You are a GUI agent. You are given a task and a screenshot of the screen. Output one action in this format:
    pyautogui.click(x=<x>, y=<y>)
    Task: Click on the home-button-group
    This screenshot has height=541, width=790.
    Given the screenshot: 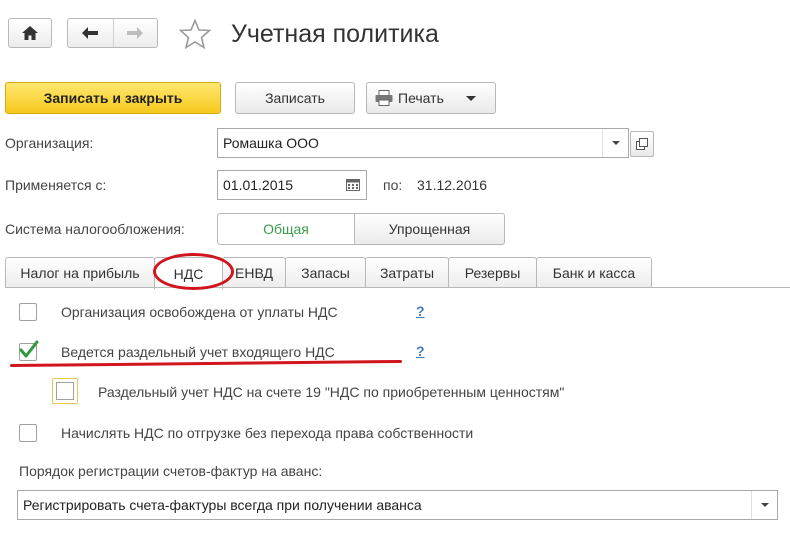 What is the action you would take?
    pyautogui.click(x=30, y=33)
    